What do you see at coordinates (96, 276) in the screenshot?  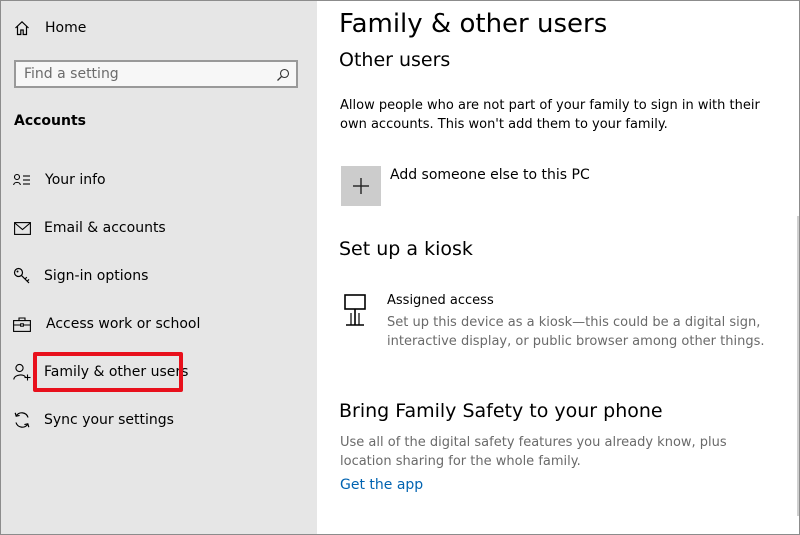 I see `sidebar-item-label: Sign-in options` at bounding box center [96, 276].